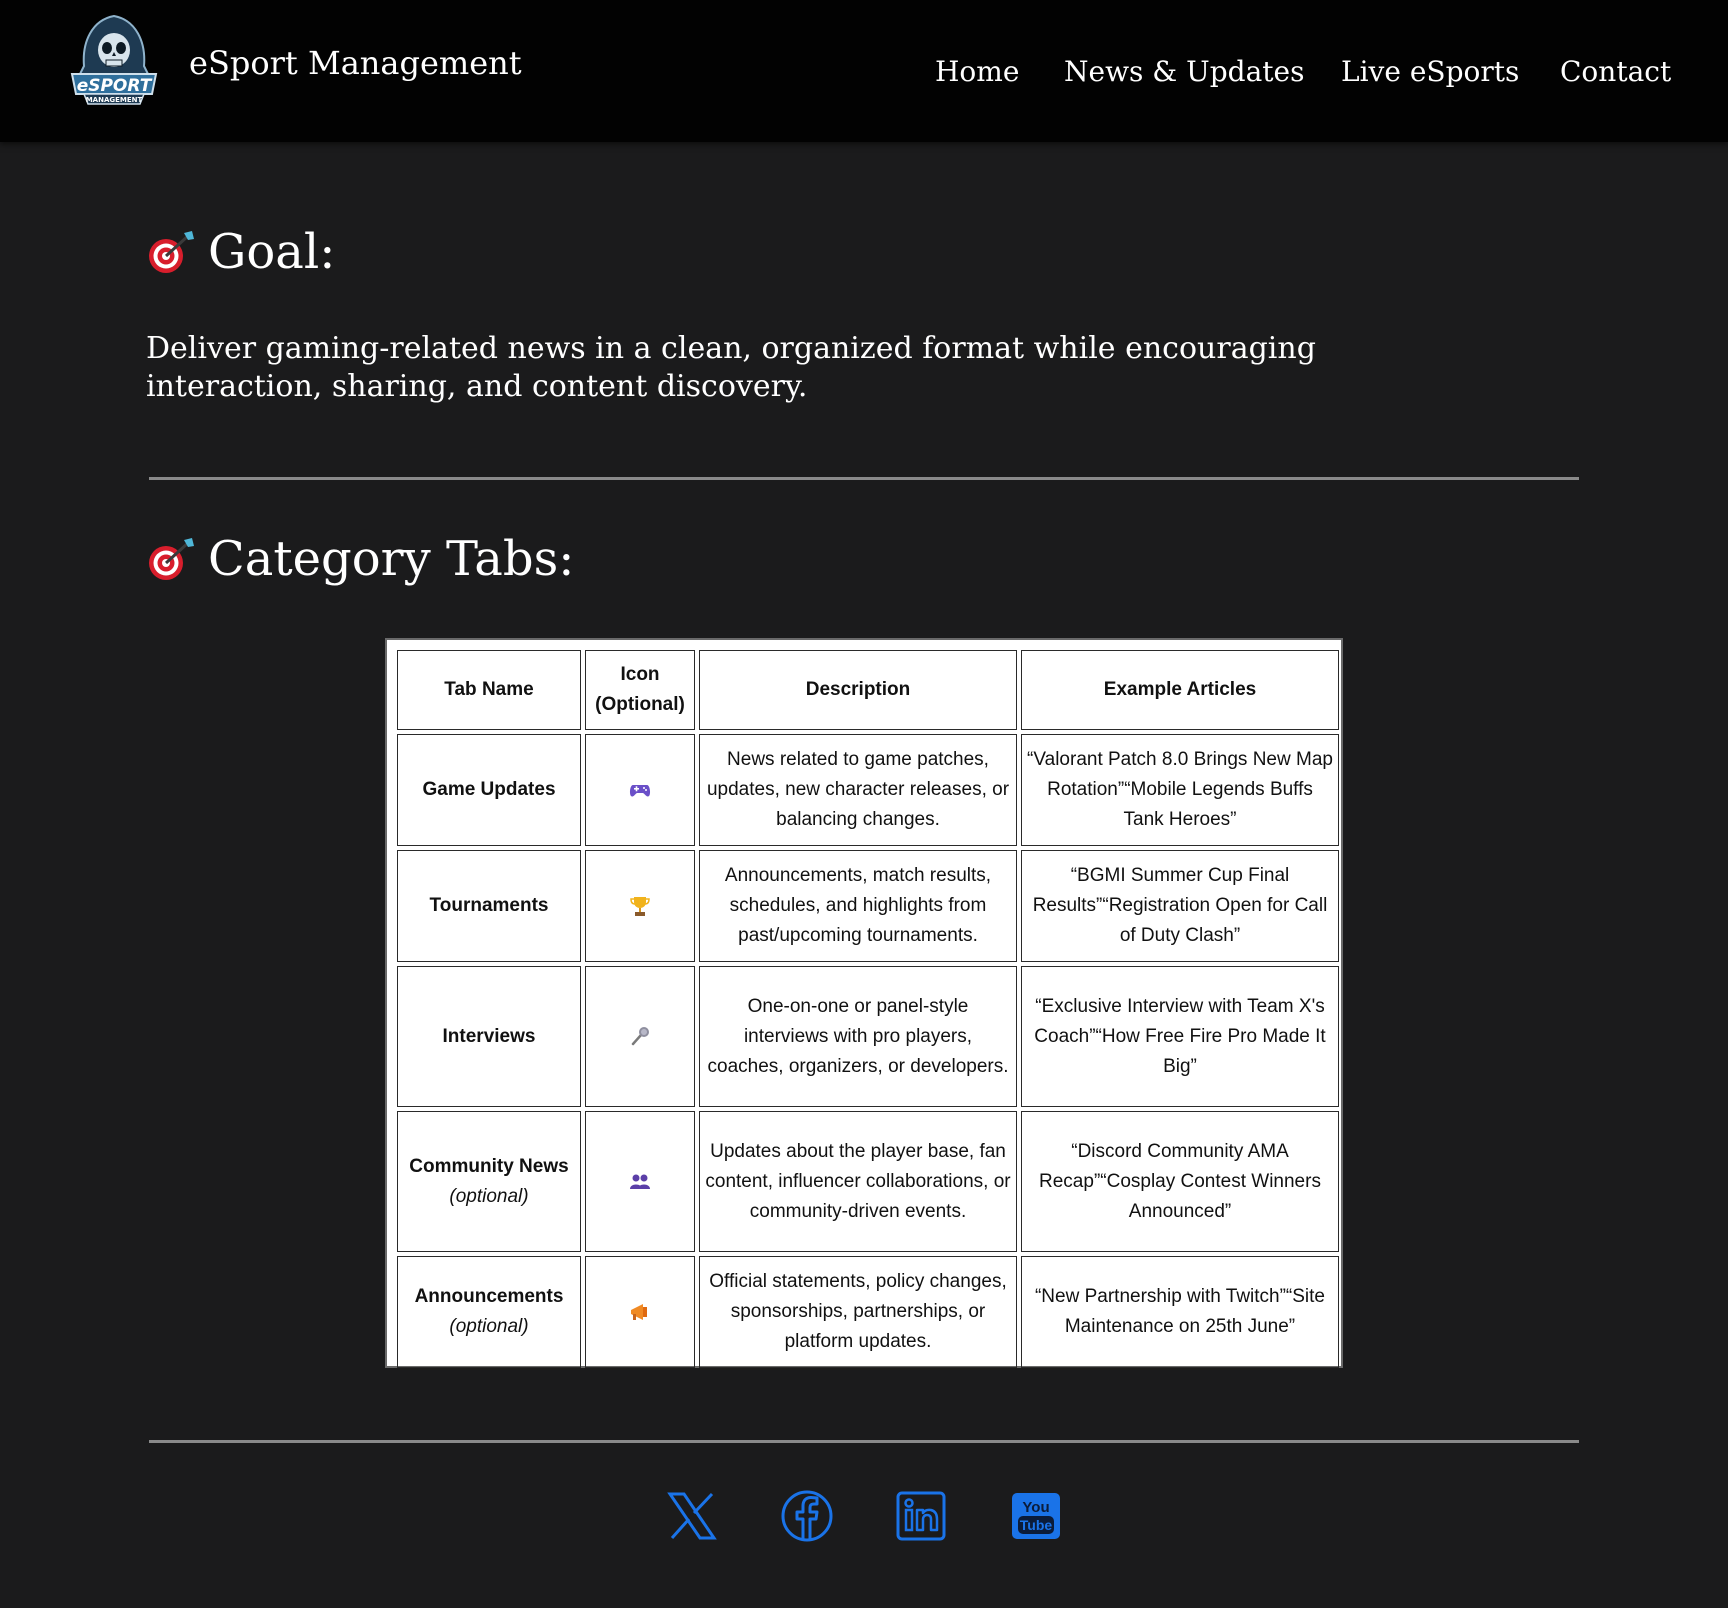  Describe the element at coordinates (1036, 1525) in the screenshot. I see `svg-text: Tube` at that location.